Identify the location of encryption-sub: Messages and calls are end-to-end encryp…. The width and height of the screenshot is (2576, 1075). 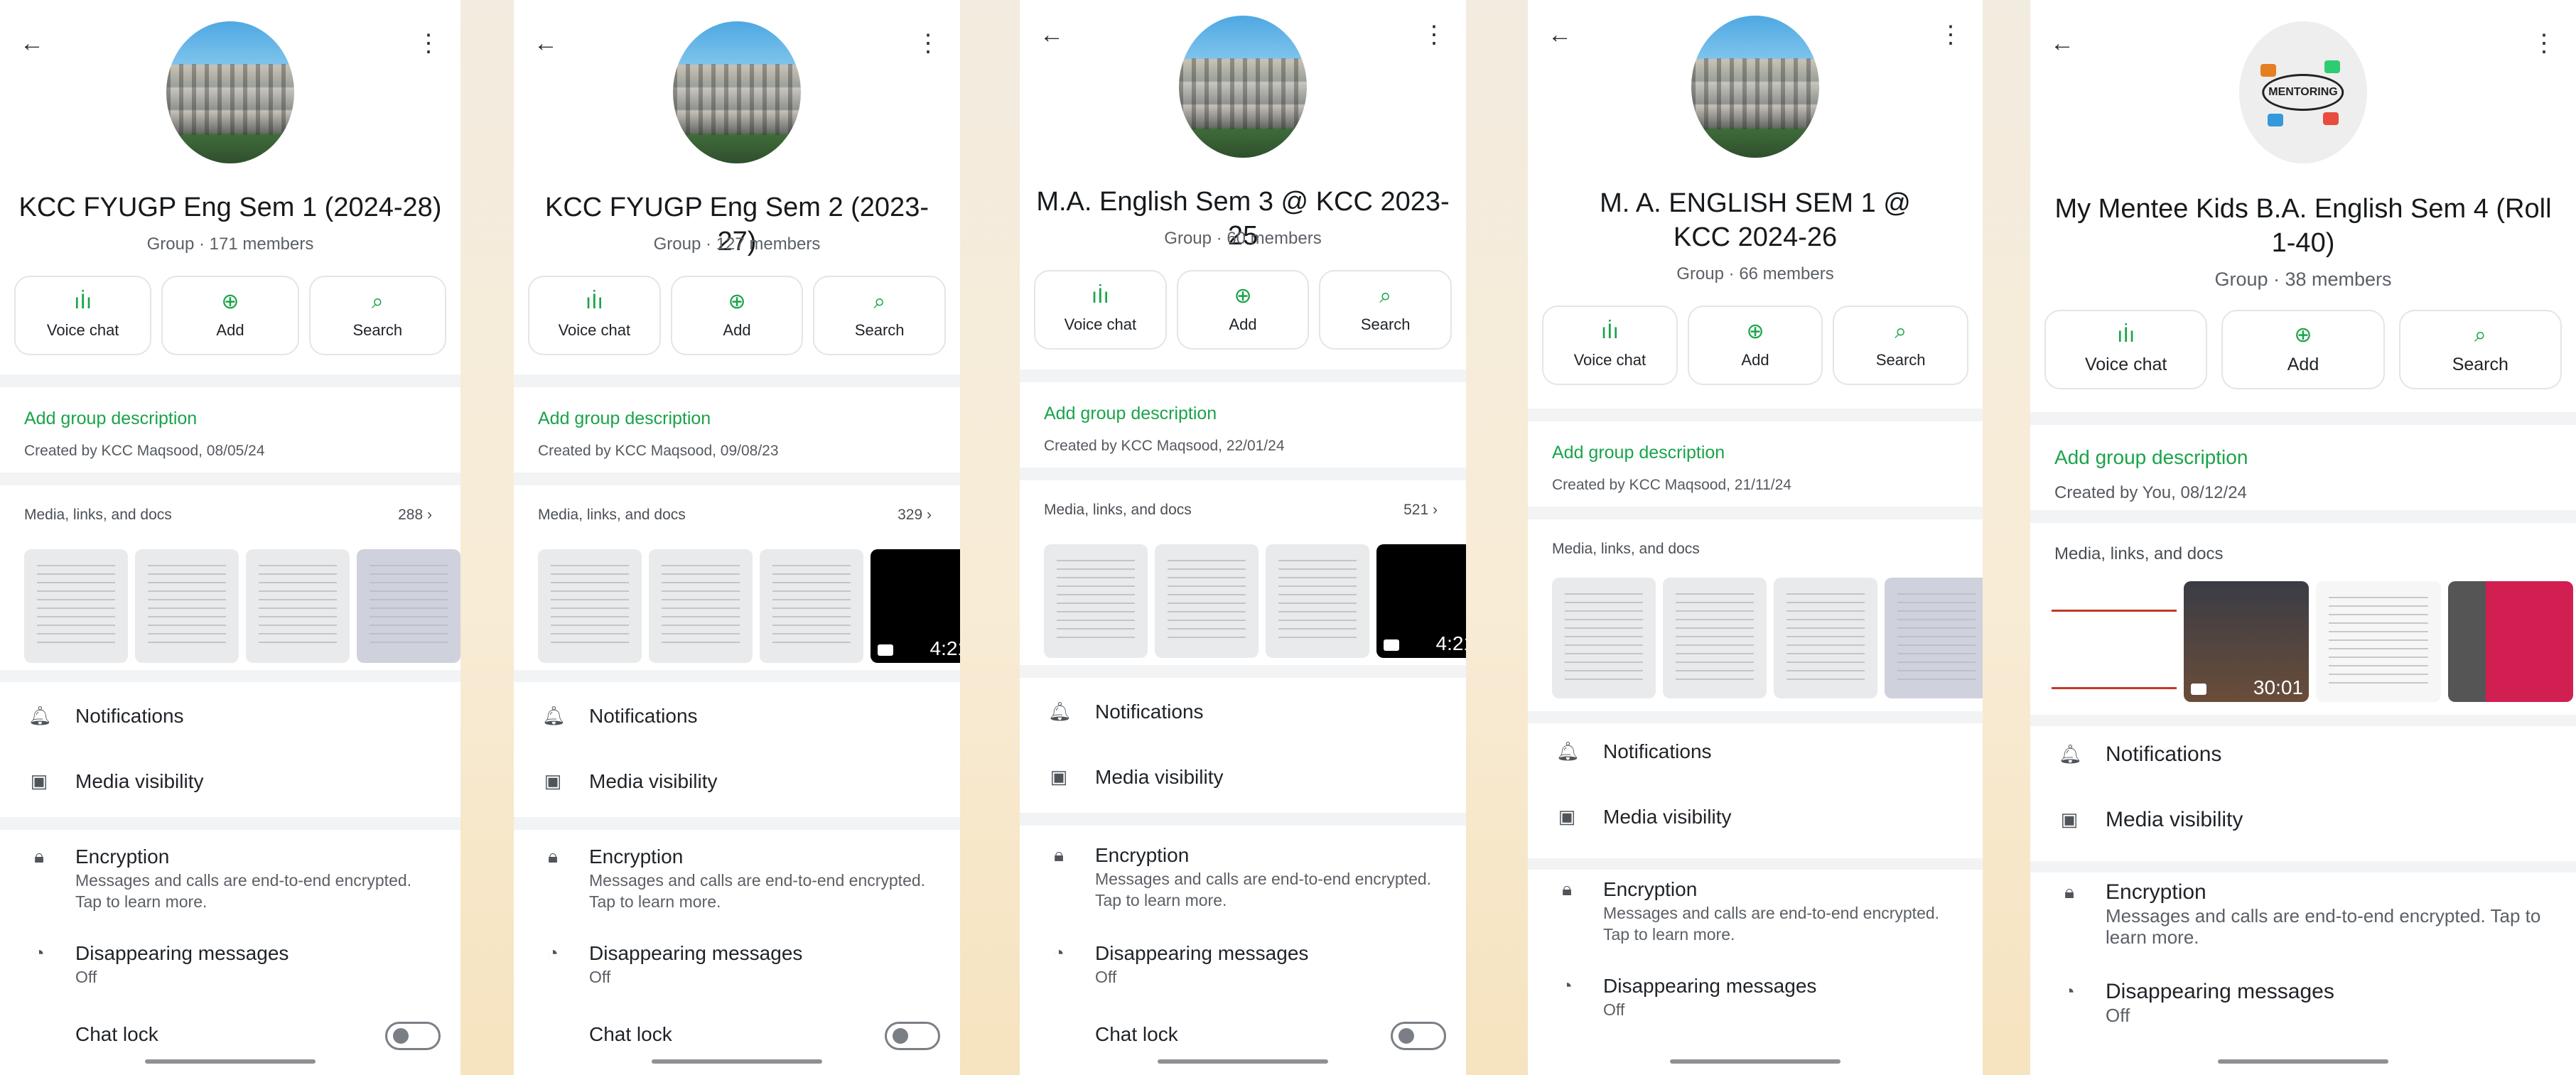
(243, 891).